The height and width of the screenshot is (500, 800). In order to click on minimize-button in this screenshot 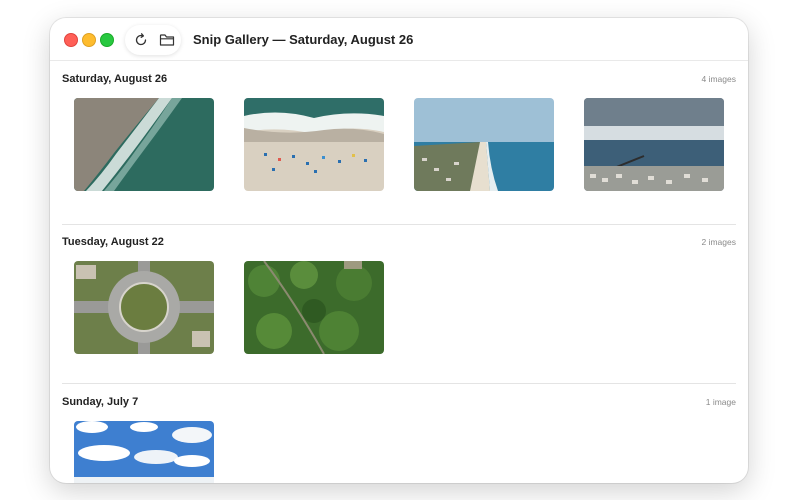, I will do `click(89, 40)`.